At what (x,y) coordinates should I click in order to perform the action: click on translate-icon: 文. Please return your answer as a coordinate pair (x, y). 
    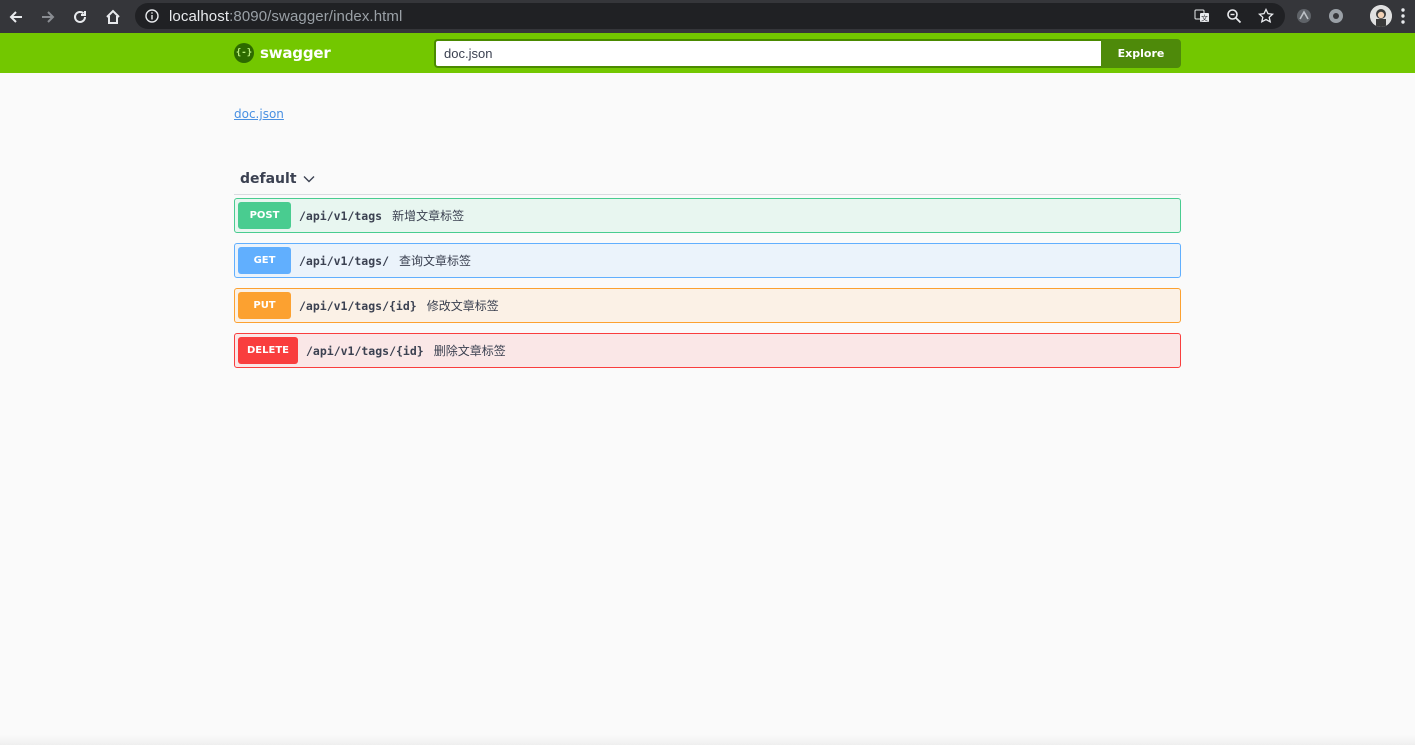
    Looking at the image, I should click on (1202, 16).